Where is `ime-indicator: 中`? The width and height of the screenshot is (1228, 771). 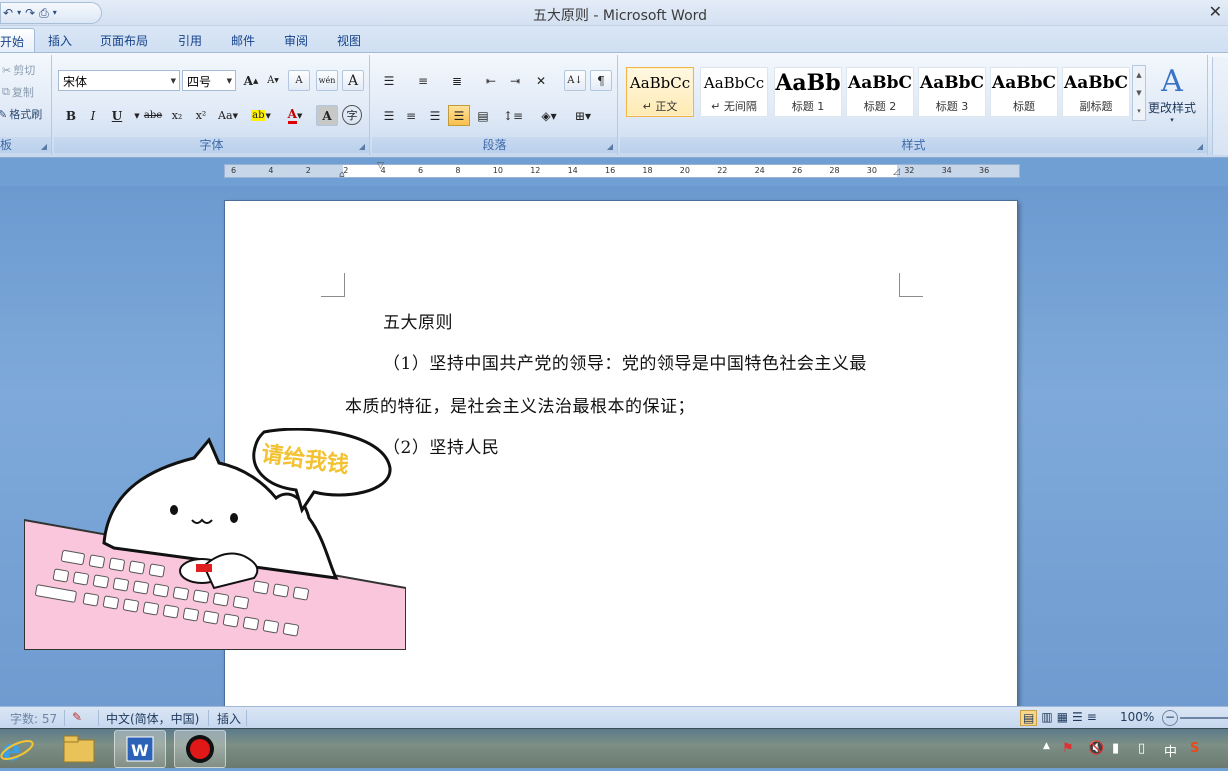
ime-indicator: 中 is located at coordinates (1170, 750).